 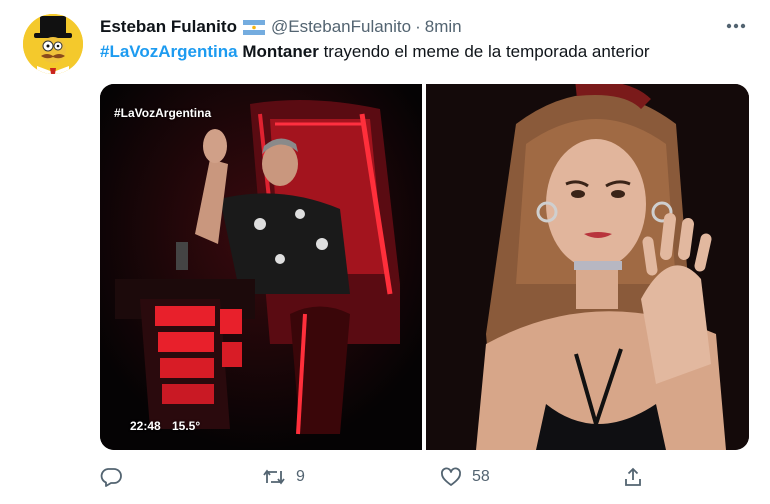 What do you see at coordinates (274, 477) in the screenshot?
I see `retweet-icon` at bounding box center [274, 477].